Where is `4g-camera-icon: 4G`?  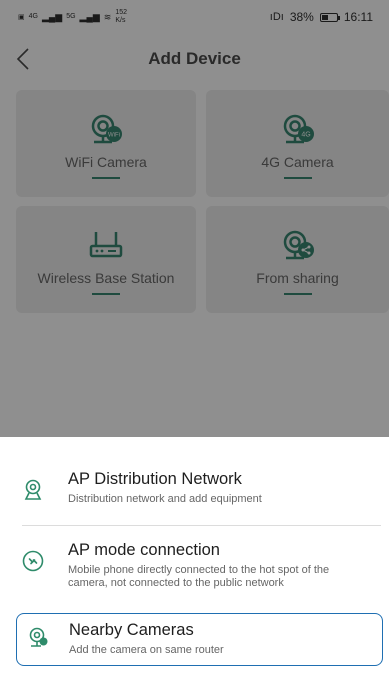
4g-camera-icon: 4G is located at coordinates (298, 129).